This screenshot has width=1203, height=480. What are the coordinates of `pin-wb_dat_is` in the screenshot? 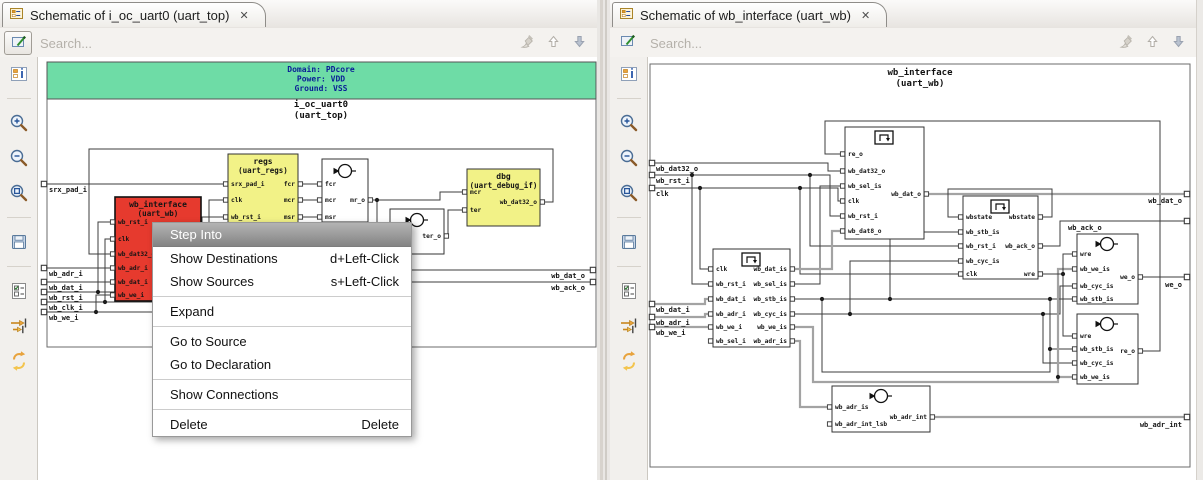 It's located at (792, 269).